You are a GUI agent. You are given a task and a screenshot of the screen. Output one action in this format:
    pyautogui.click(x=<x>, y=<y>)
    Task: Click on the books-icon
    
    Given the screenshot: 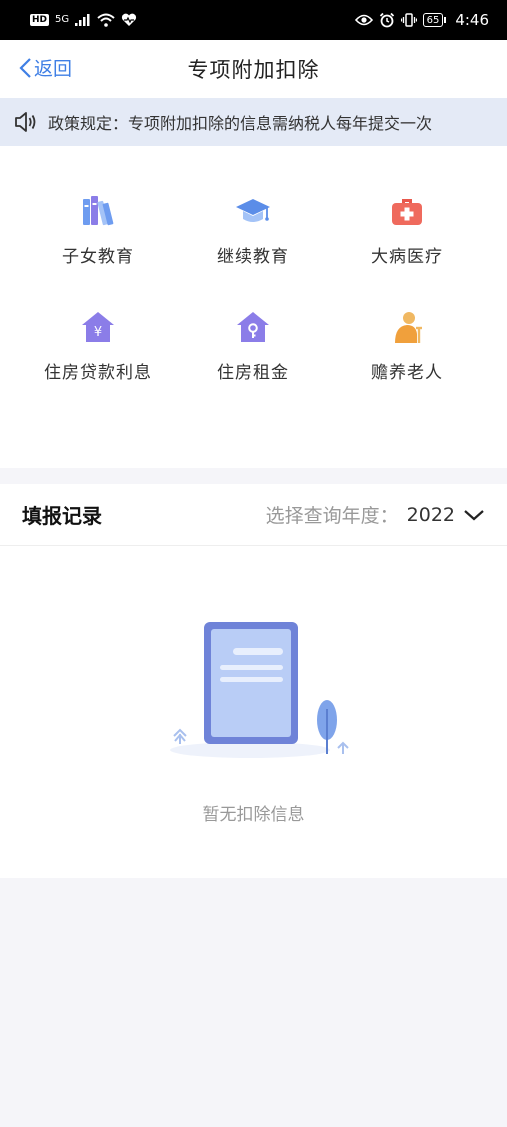 What is the action you would take?
    pyautogui.click(x=98, y=211)
    